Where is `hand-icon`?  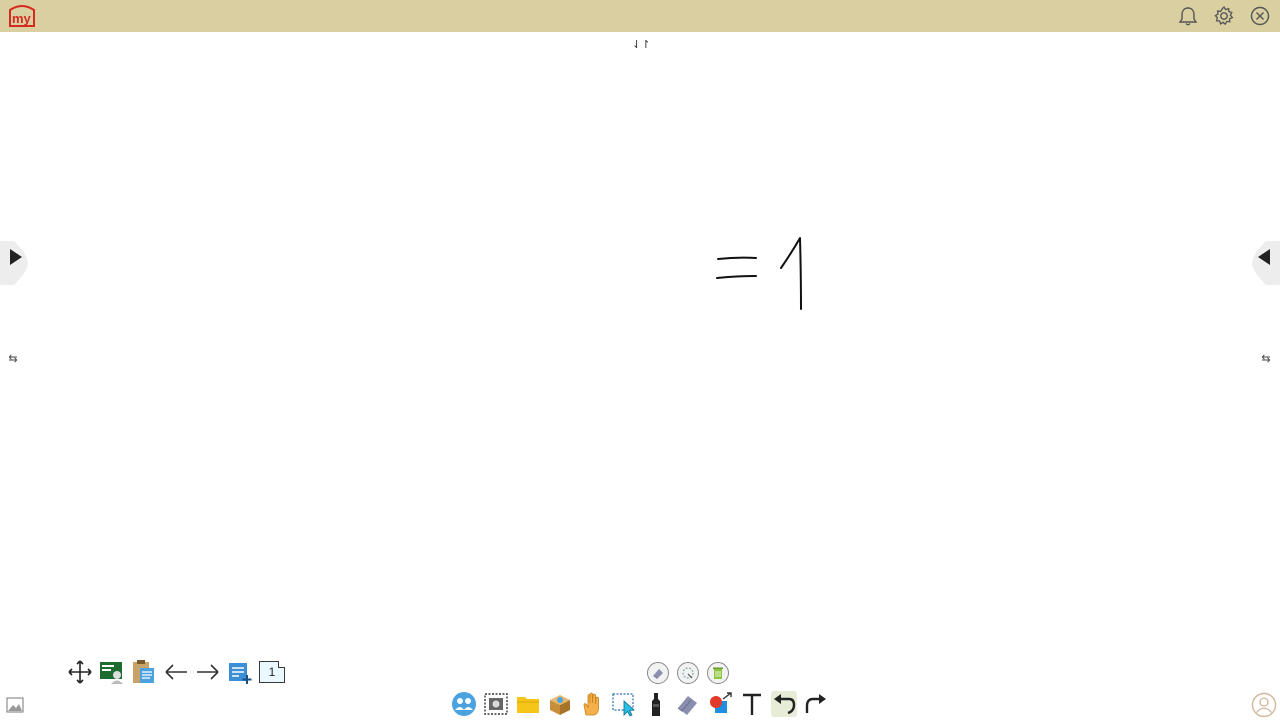
hand-icon is located at coordinates (592, 704).